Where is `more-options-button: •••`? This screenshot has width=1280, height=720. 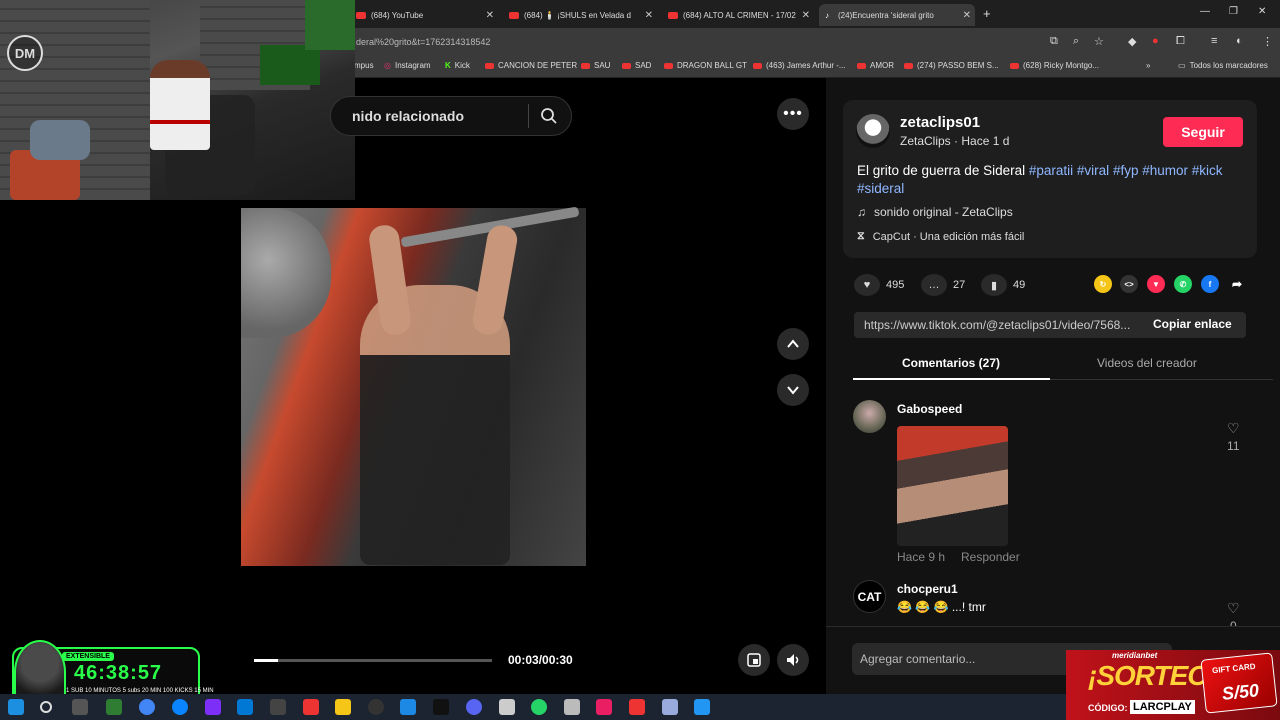
more-options-button: ••• is located at coordinates (793, 114).